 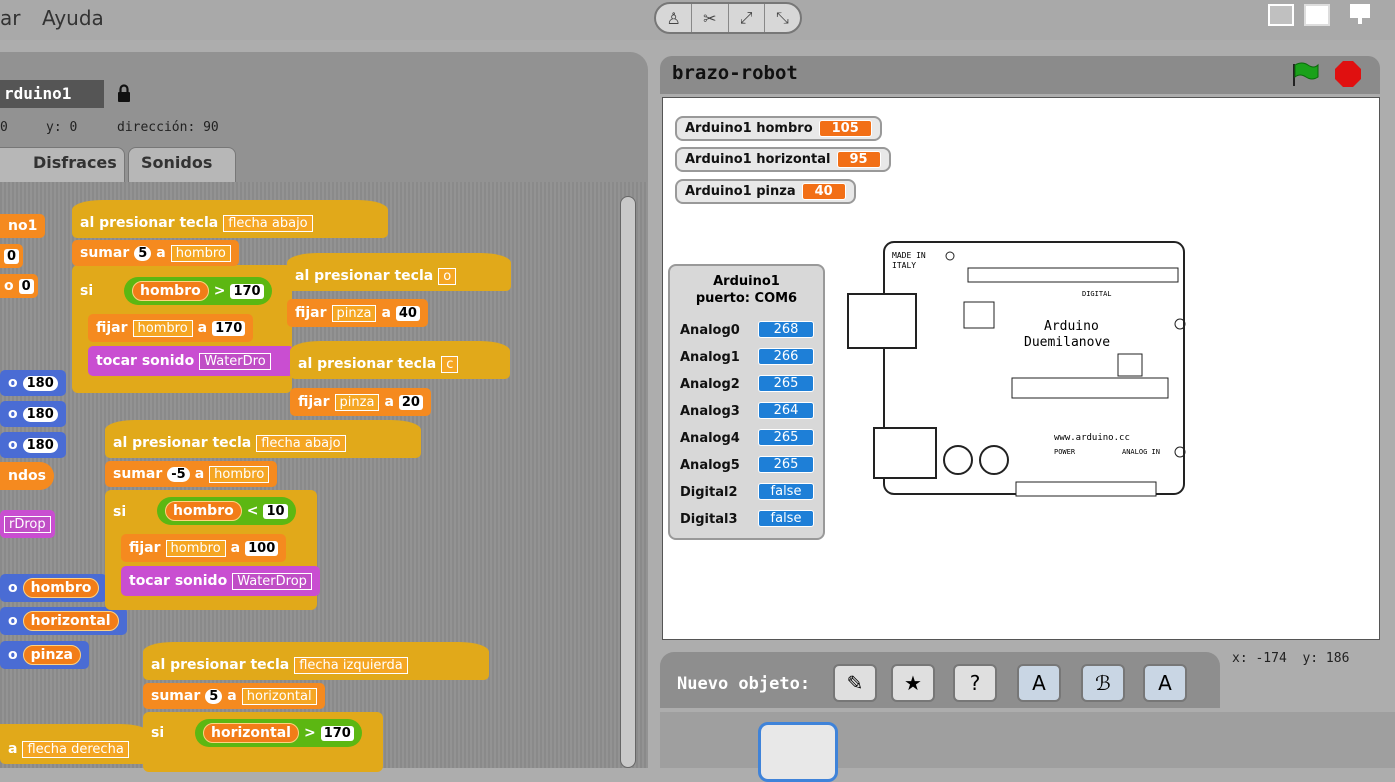 I want to click on choose-sprite-file-icon: ★, so click(x=913, y=683).